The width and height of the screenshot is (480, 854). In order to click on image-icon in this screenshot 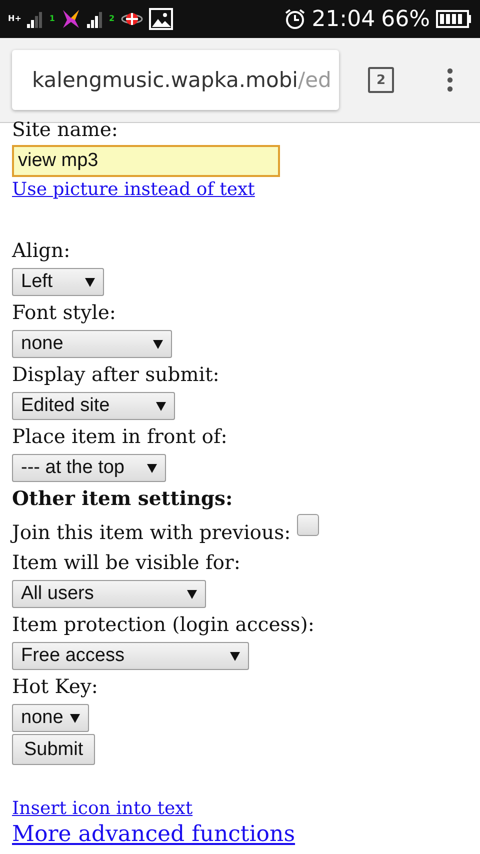, I will do `click(160, 19)`.